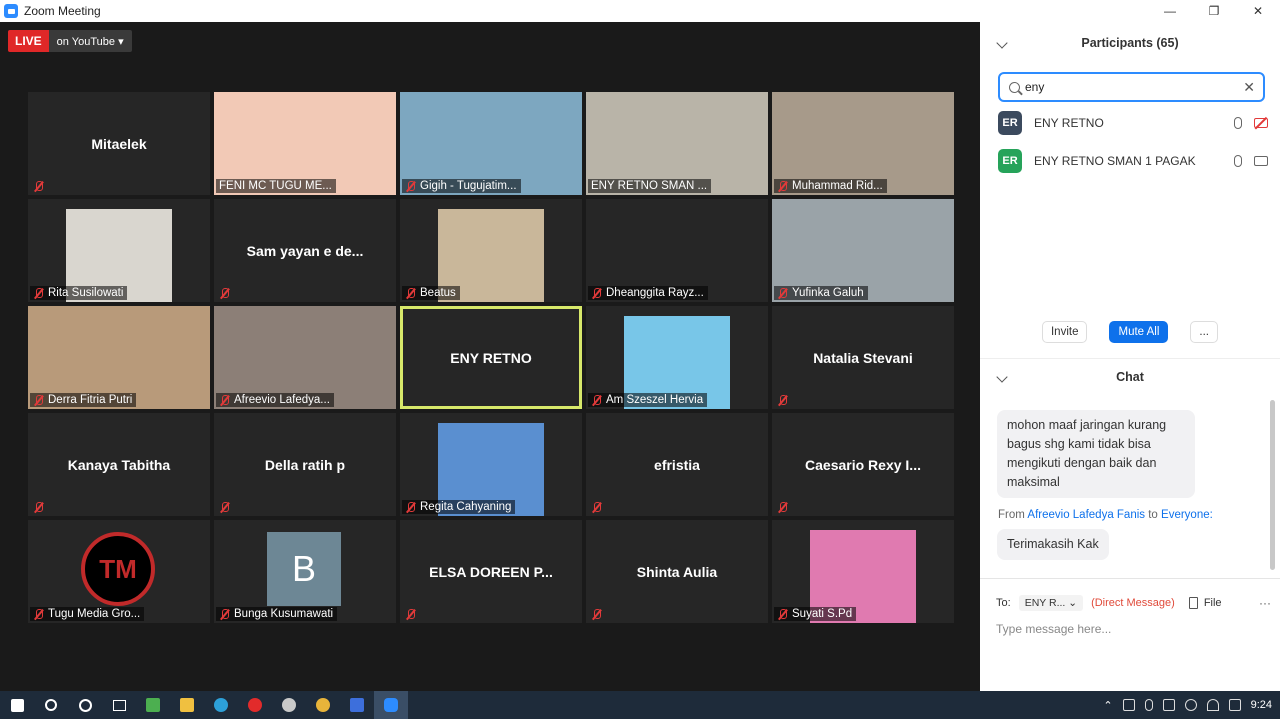 The width and height of the screenshot is (1280, 719). Describe the element at coordinates (1261, 705) in the screenshot. I see `clock: 9:24` at that location.